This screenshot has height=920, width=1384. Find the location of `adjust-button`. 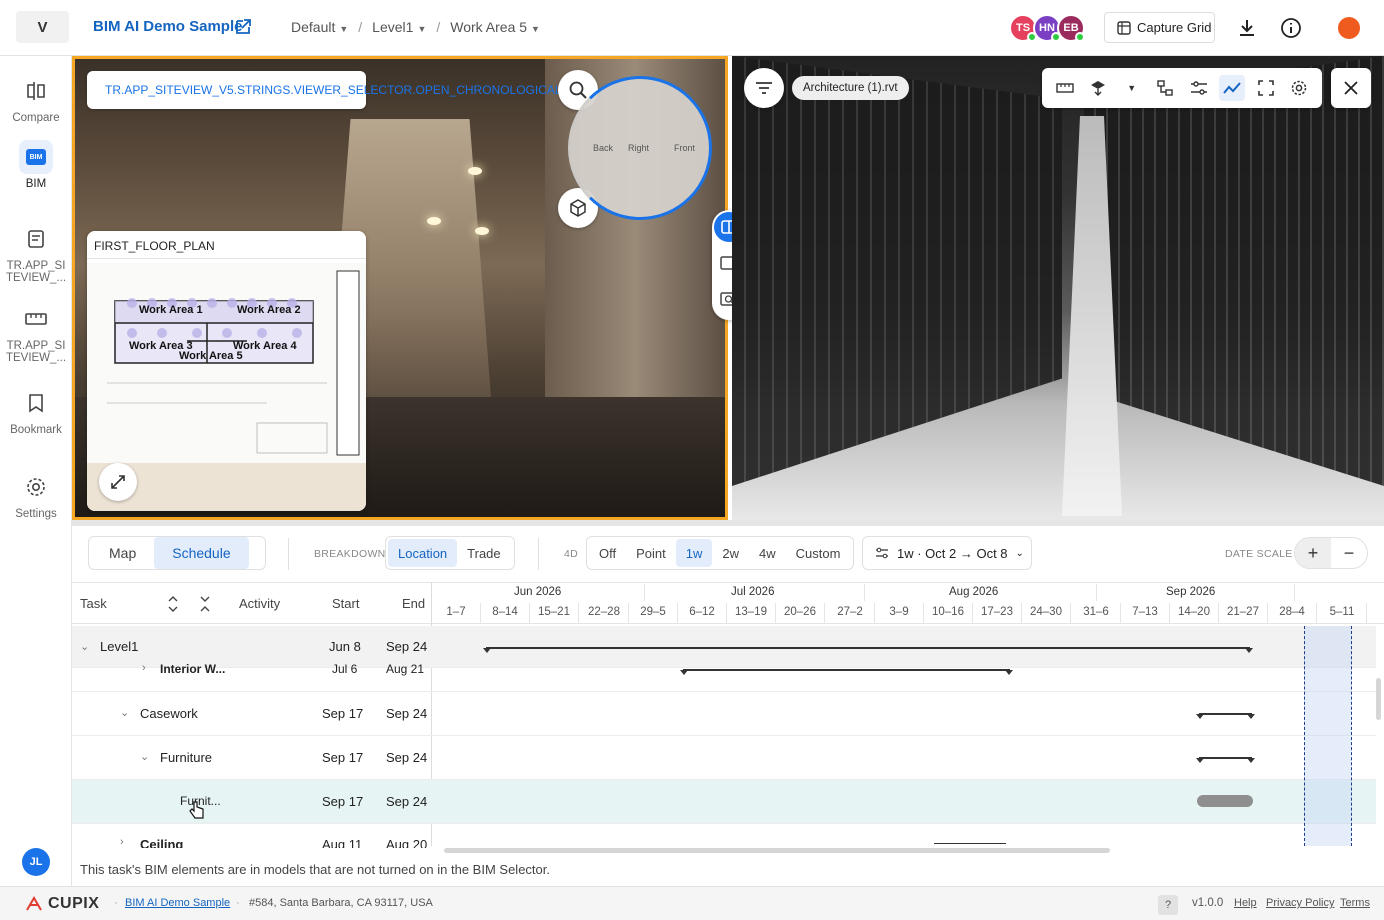

adjust-button is located at coordinates (1199, 88).